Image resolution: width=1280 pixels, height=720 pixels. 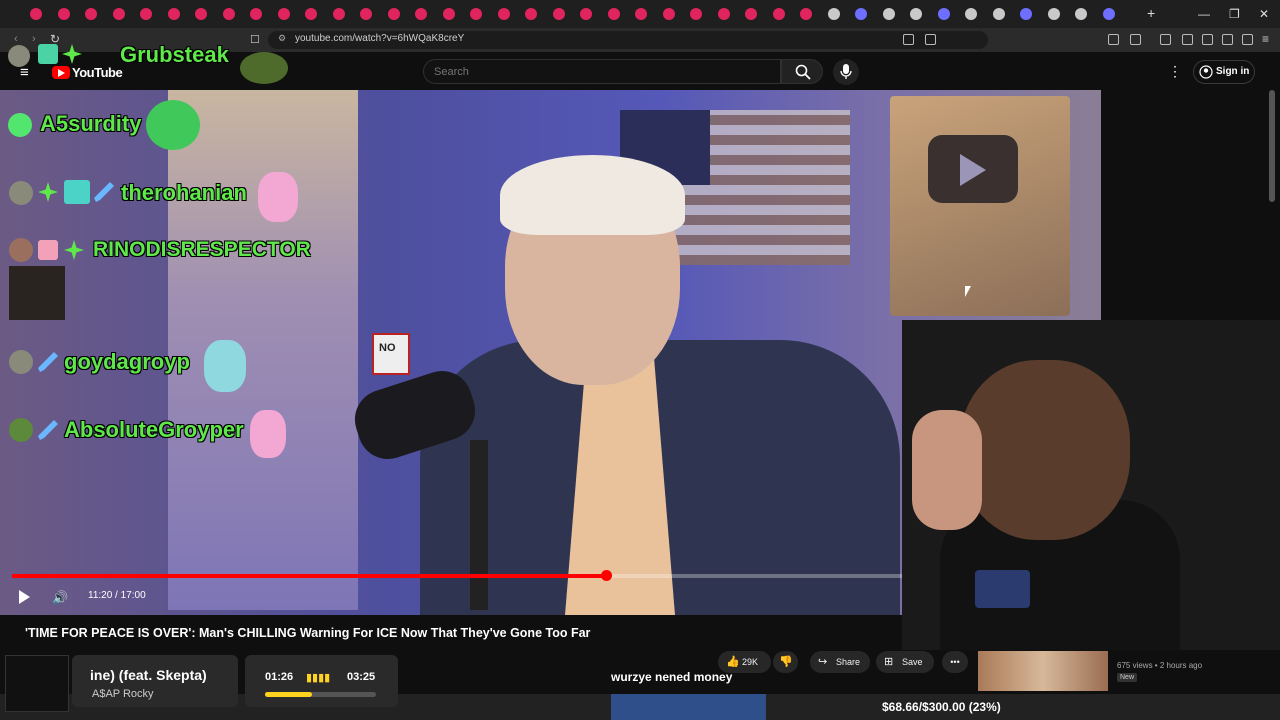 I want to click on dislike-button: 👎, so click(x=785, y=662).